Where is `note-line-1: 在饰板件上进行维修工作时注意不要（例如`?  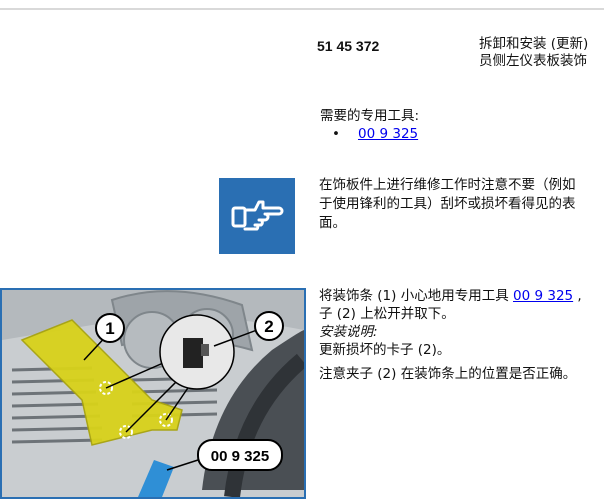
note-line-1: 在饰板件上进行维修工作时注意不要（例如 is located at coordinates (447, 185).